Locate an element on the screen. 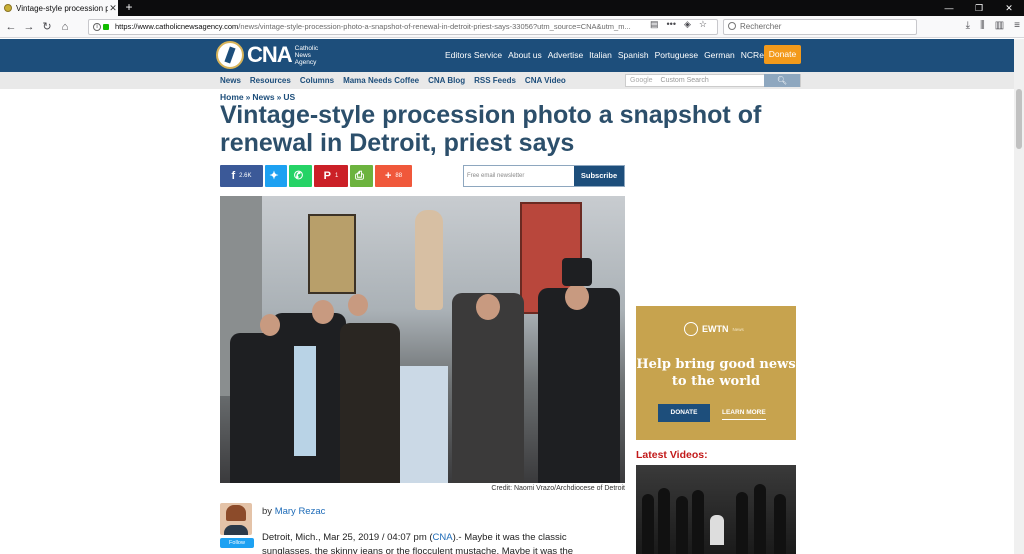 This screenshot has height=554, width=1024. ewtn-logo-icon is located at coordinates (691, 329).